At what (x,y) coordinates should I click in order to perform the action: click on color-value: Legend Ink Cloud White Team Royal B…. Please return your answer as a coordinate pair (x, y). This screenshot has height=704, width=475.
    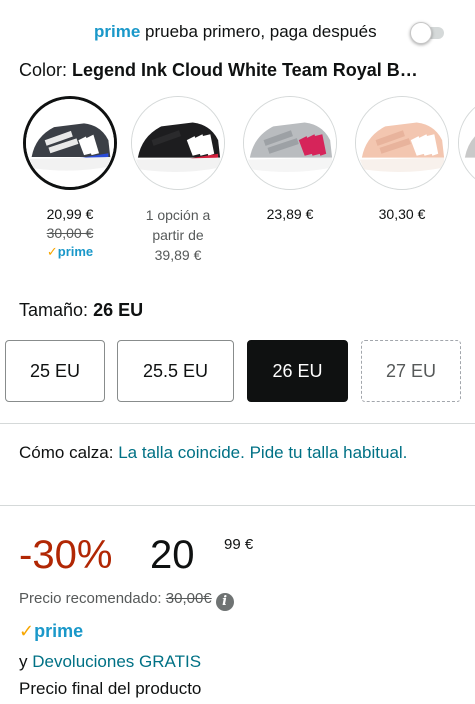
    Looking at the image, I should click on (245, 70).